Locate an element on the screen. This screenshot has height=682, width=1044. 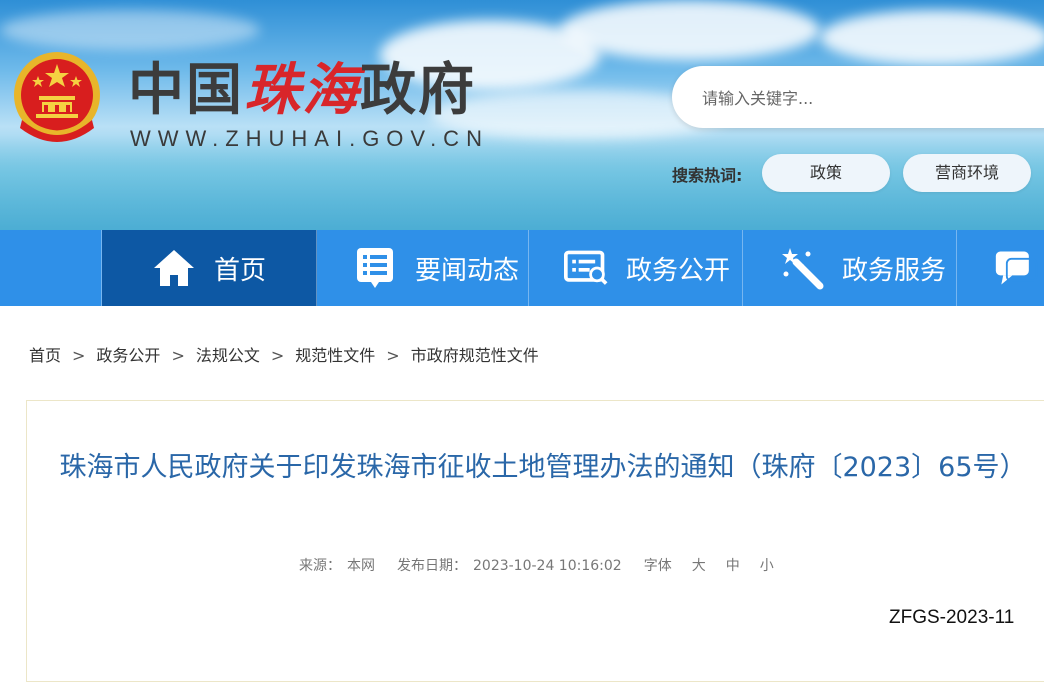
breadcrumb: 首页 > 政务公开 > 法规公文 > 规范性文件 > 市政府规范性文件 is located at coordinates (284, 354).